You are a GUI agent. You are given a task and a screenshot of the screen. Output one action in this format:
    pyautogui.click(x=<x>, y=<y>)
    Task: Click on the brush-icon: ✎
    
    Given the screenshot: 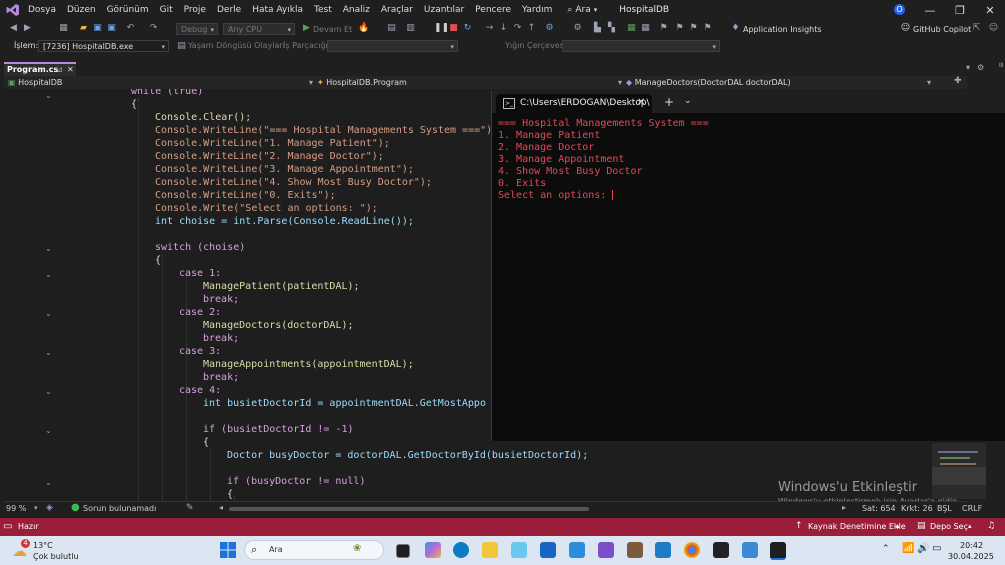 What is the action you would take?
    pyautogui.click(x=190, y=508)
    